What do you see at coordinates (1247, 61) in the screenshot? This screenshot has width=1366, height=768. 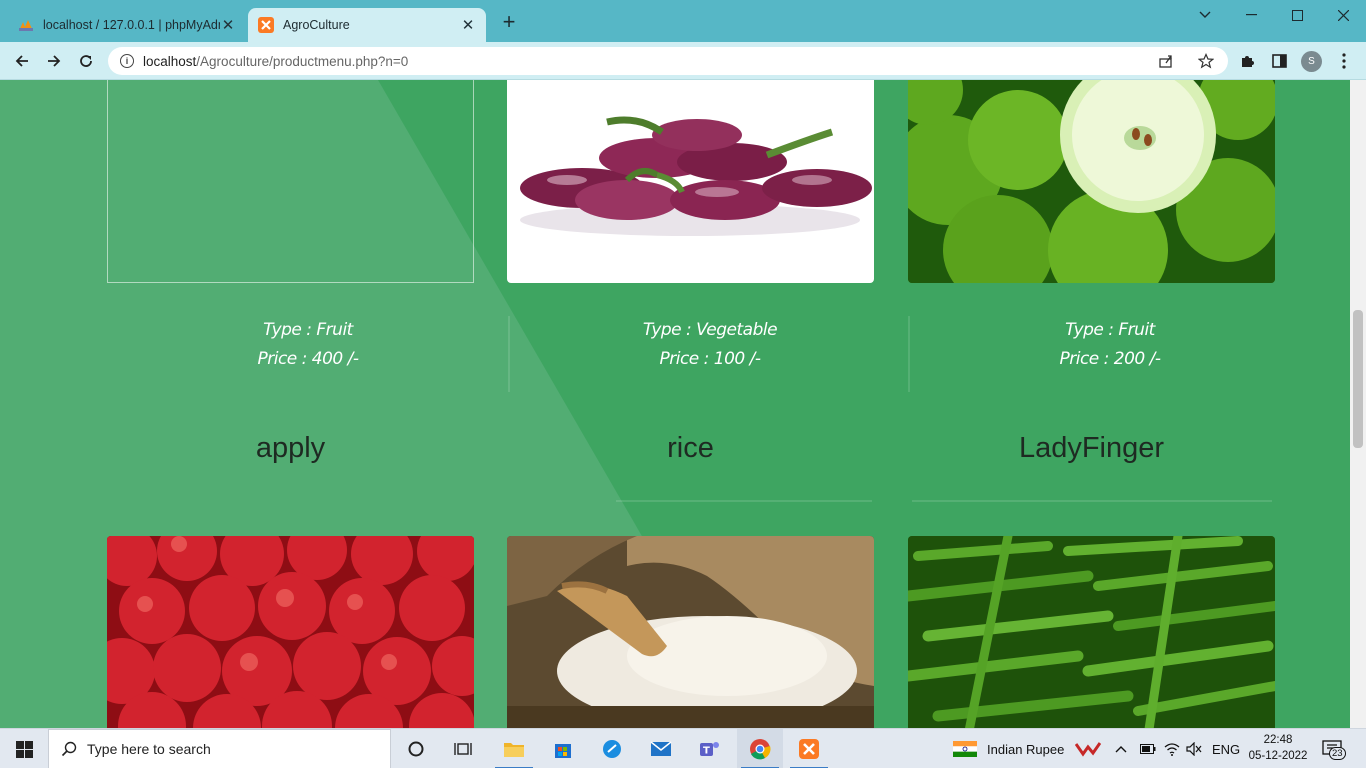 I see `extensions-puzzle-icon` at bounding box center [1247, 61].